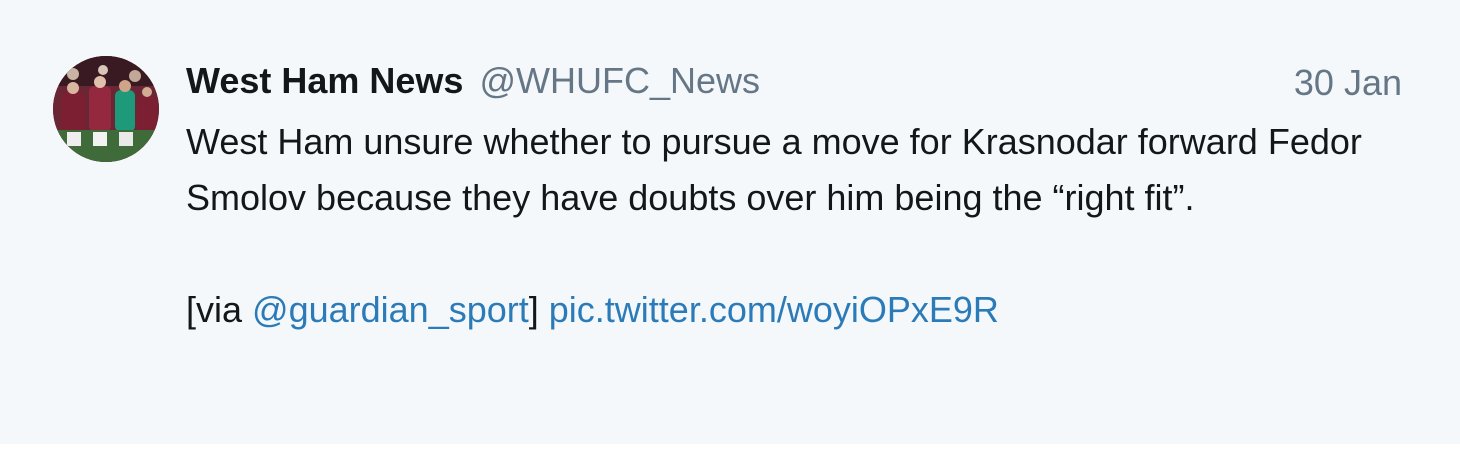 The height and width of the screenshot is (456, 1460). I want to click on via-prefix: [via, so click(219, 309).